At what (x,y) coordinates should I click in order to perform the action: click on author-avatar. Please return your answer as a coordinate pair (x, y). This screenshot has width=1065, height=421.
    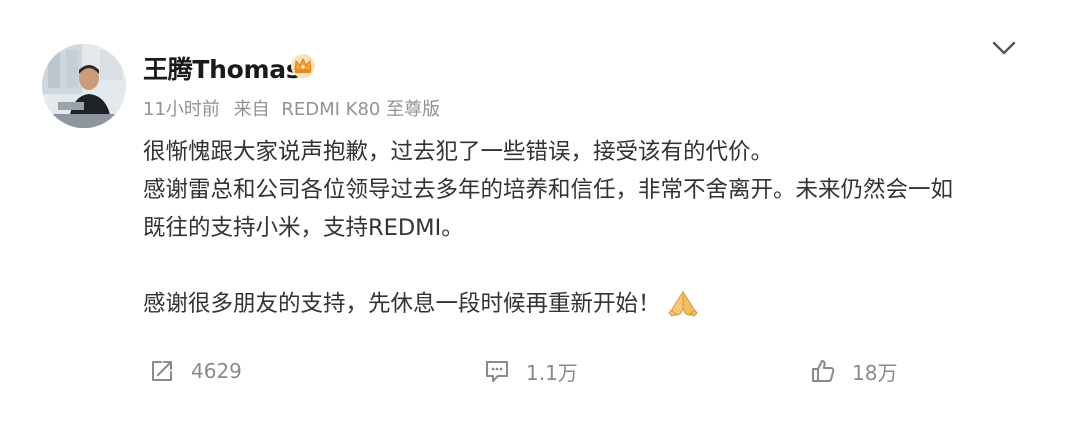
    Looking at the image, I should click on (84, 86).